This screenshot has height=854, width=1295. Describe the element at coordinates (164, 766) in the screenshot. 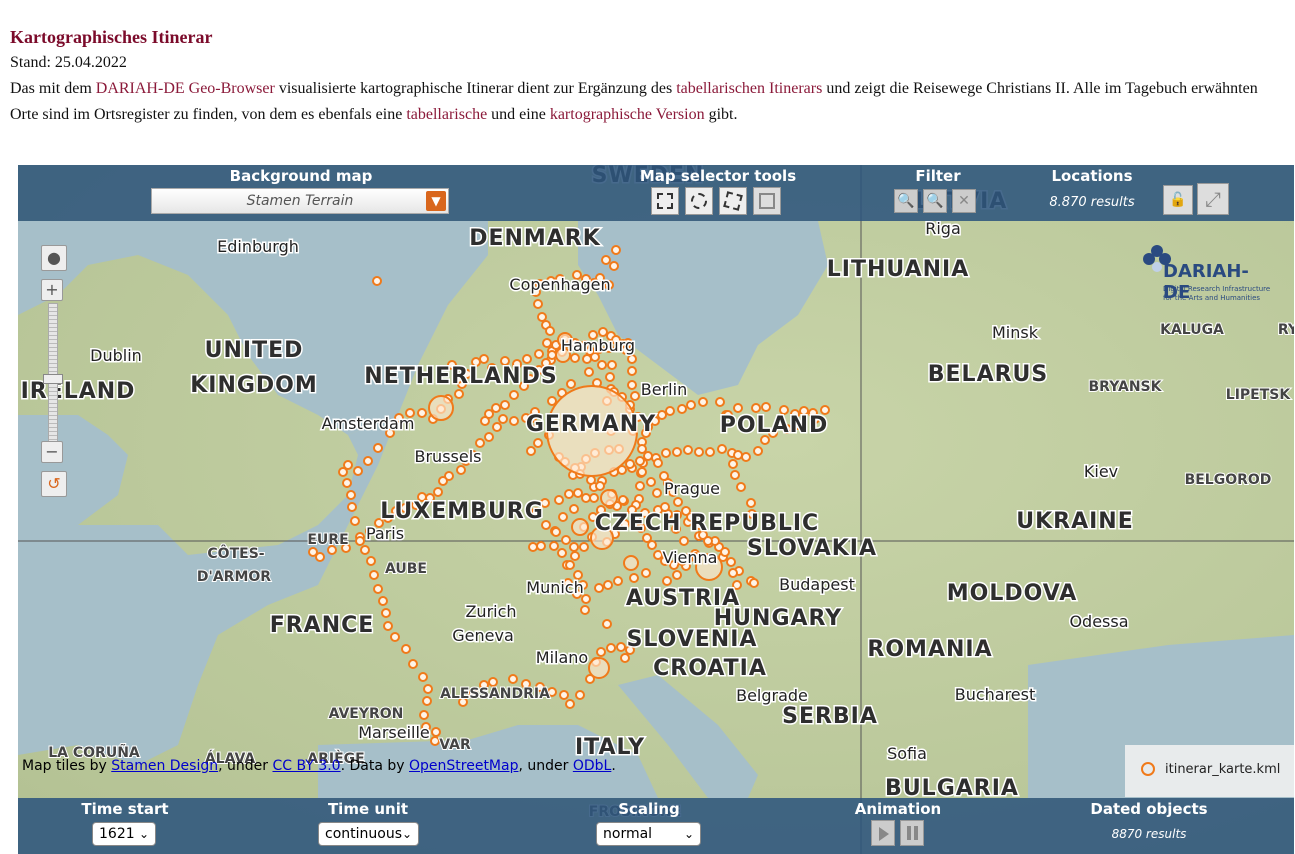

I see `stamen-design-link: Stamen Design` at that location.